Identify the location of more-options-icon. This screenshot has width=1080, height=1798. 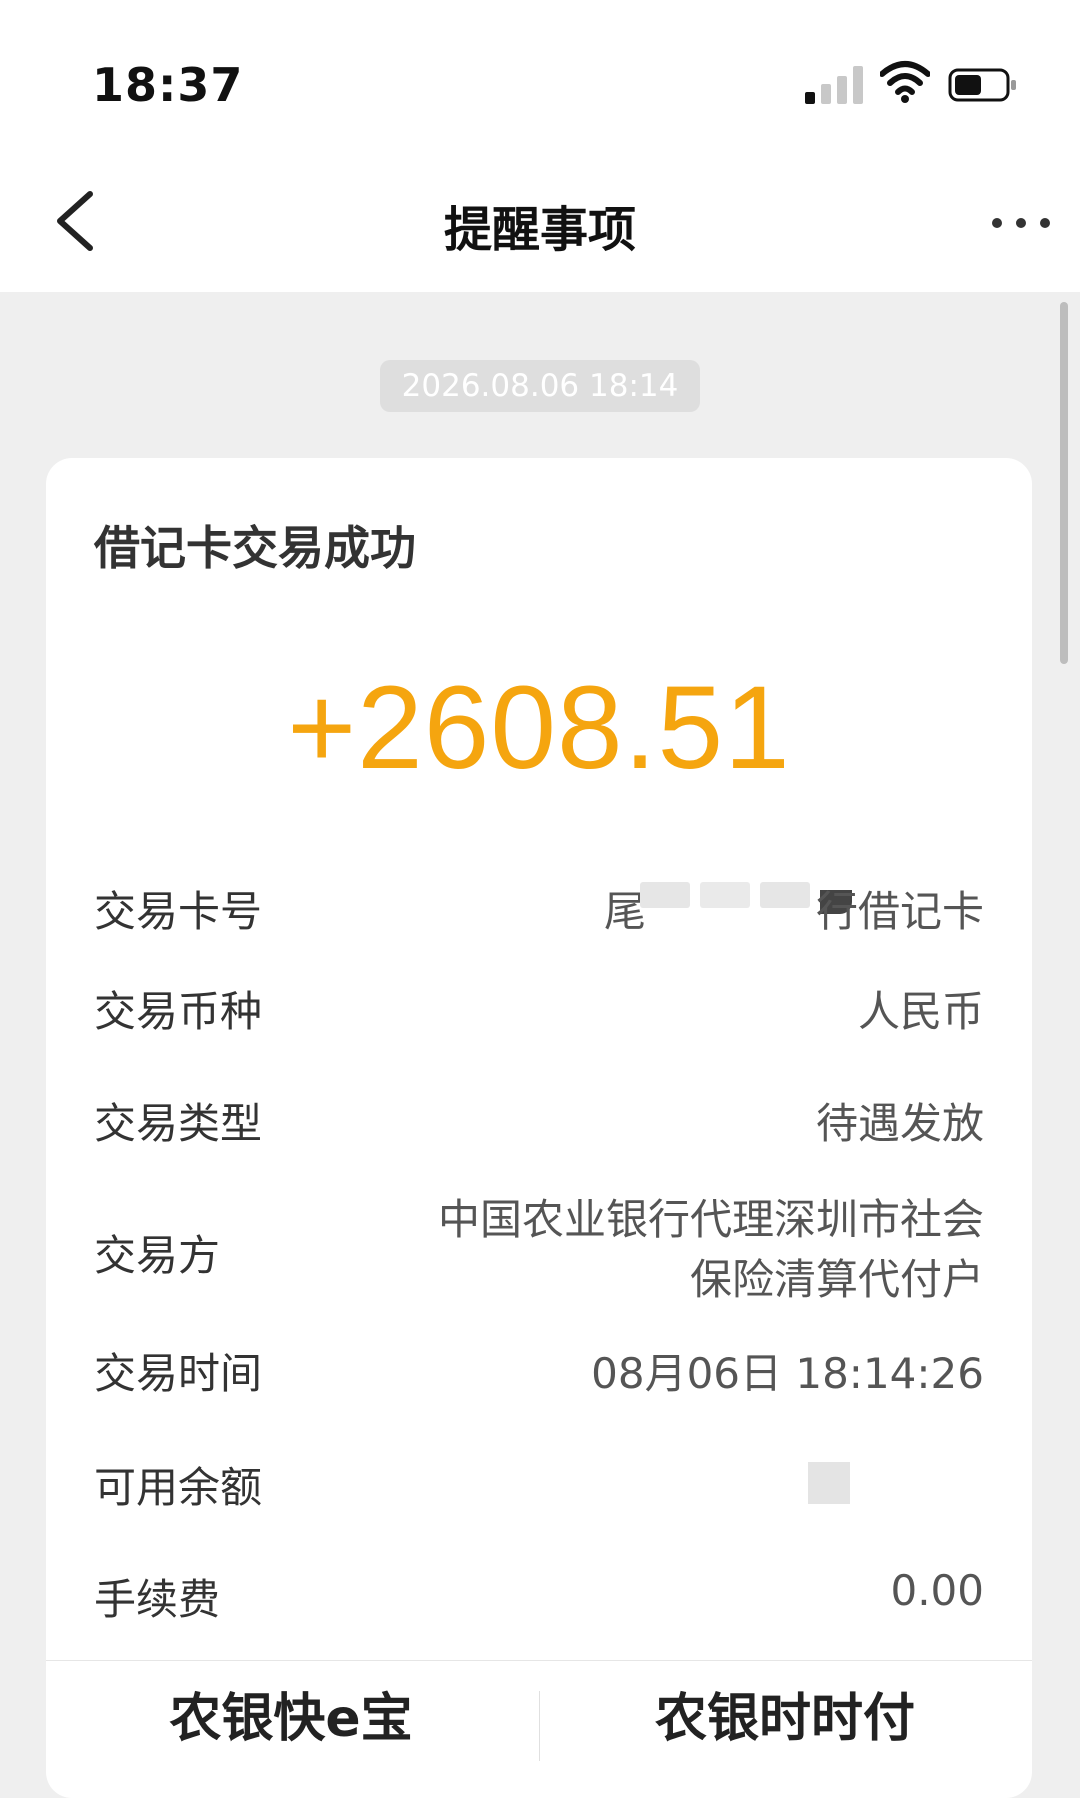
(1021, 223).